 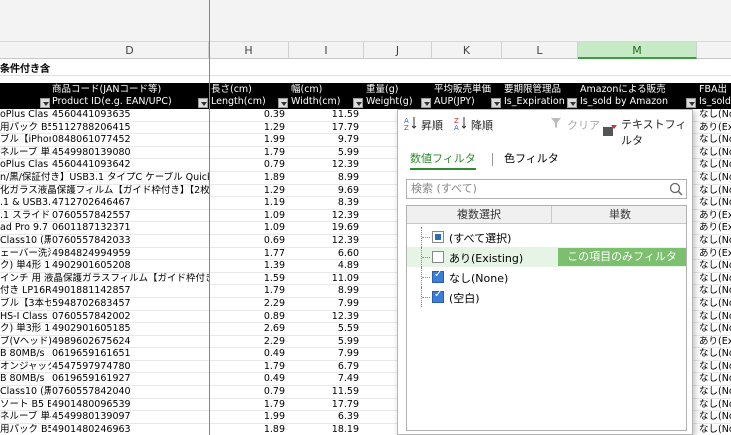 I want to click on cell-name: n/黒/保証付き】USB3.1 タイプC ケーブル QuickCh, so click(x=104, y=177).